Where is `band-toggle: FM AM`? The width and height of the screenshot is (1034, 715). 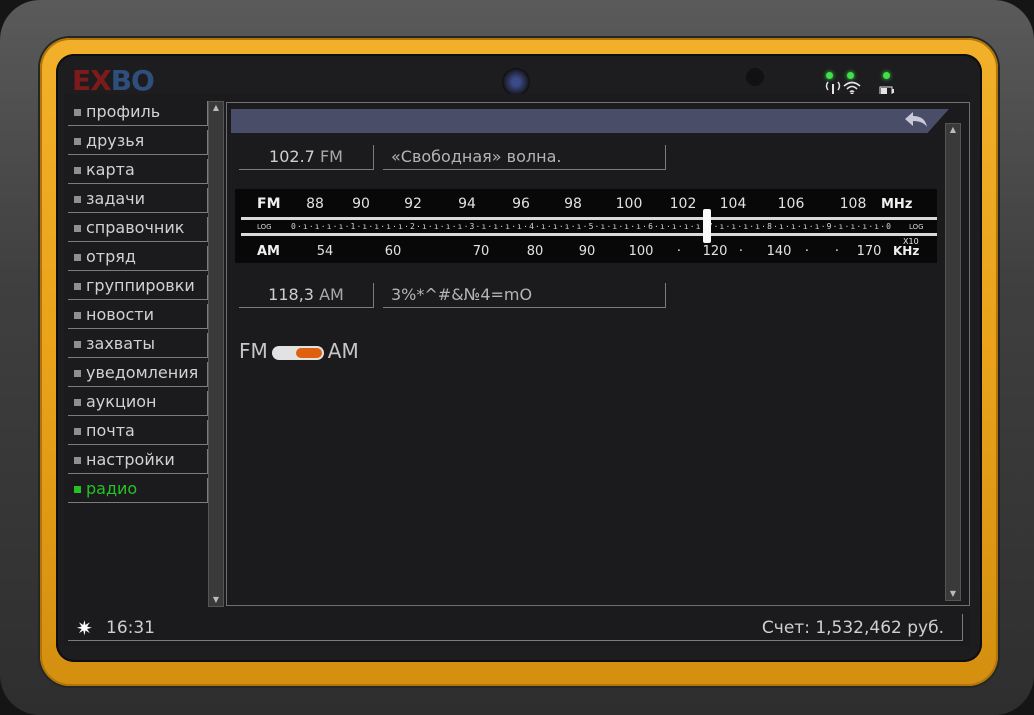
band-toggle: FM AM is located at coordinates (299, 351).